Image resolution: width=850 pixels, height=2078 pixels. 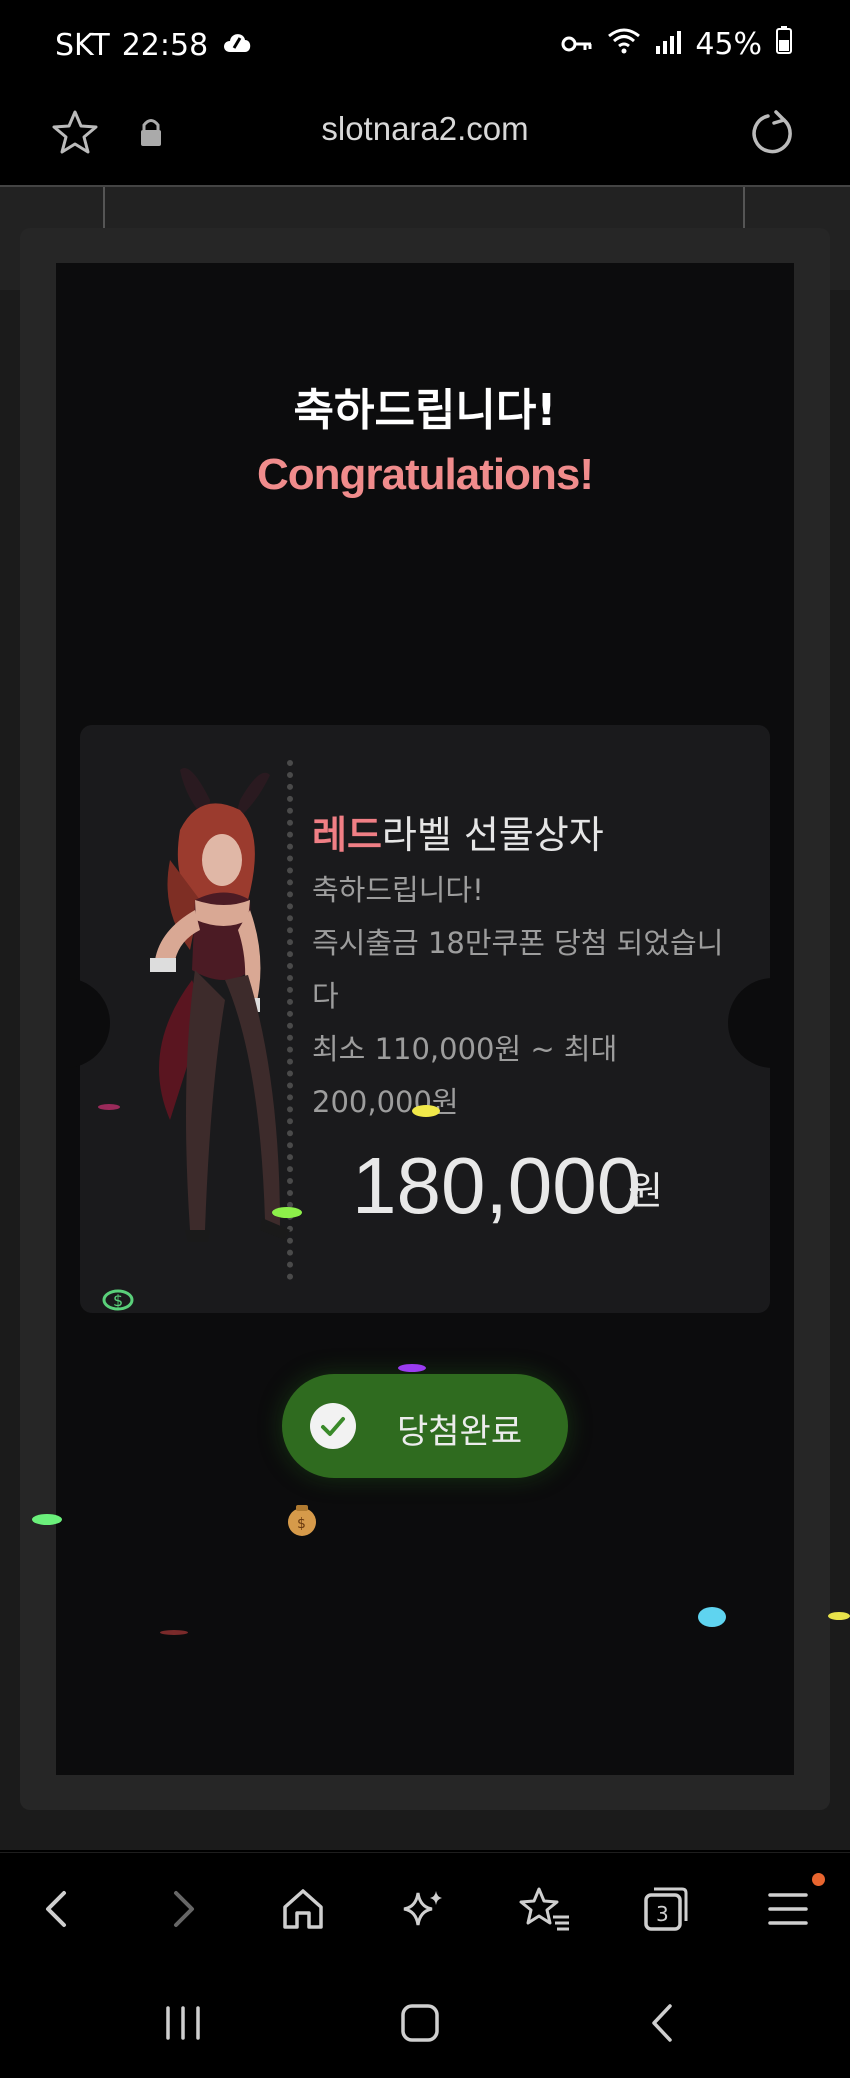 I want to click on money-bag-icon: $, so click(x=302, y=1522).